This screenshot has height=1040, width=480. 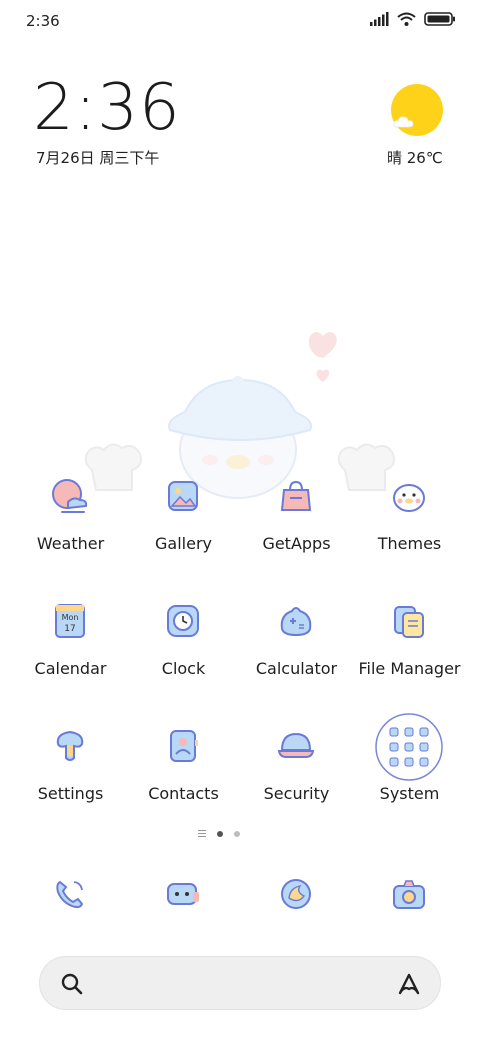 I want to click on app-themes: Themes, so click(x=409, y=526).